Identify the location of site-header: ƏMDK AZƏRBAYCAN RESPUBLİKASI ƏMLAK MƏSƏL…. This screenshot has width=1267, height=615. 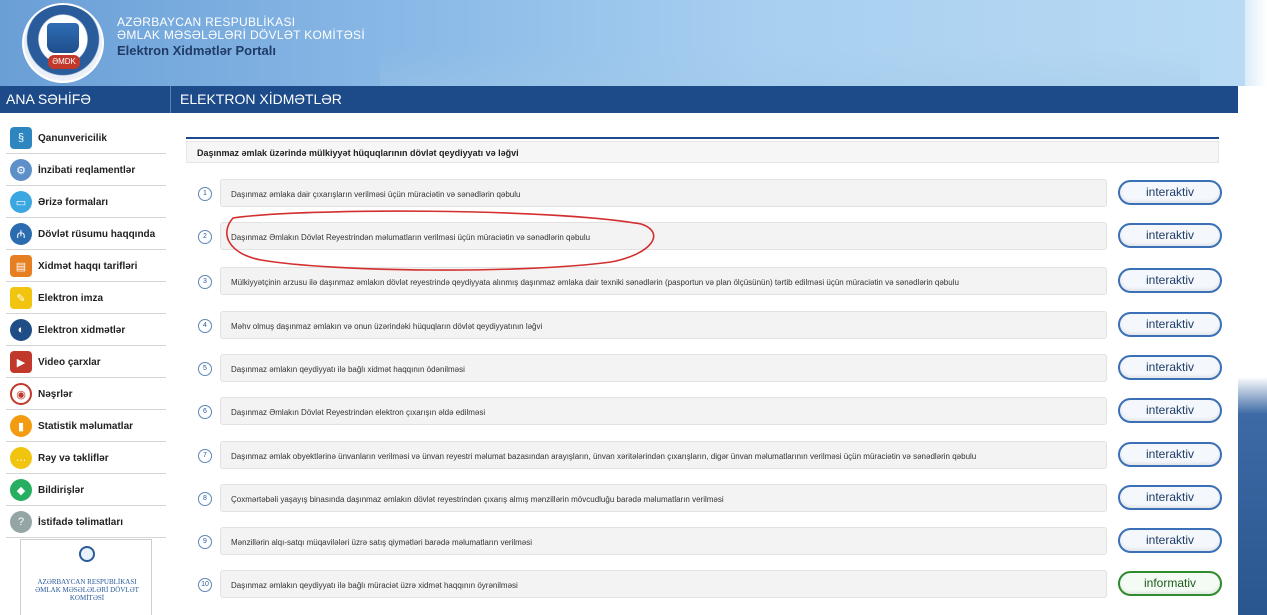
(633, 43).